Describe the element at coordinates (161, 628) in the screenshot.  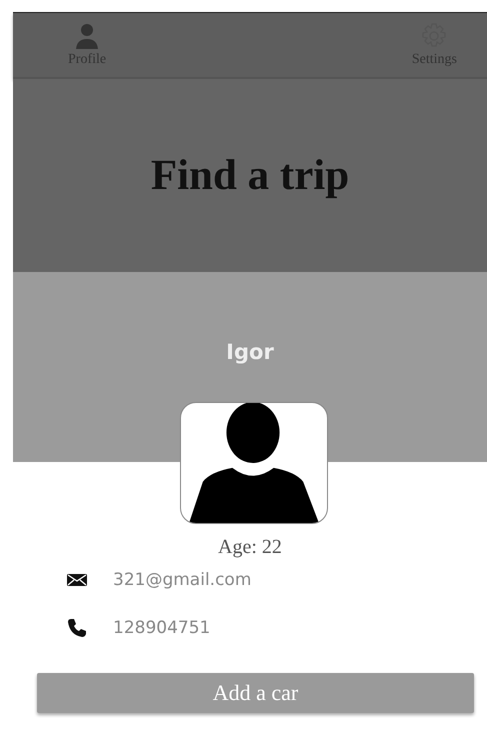
I see `phone-text: 128904751` at that location.